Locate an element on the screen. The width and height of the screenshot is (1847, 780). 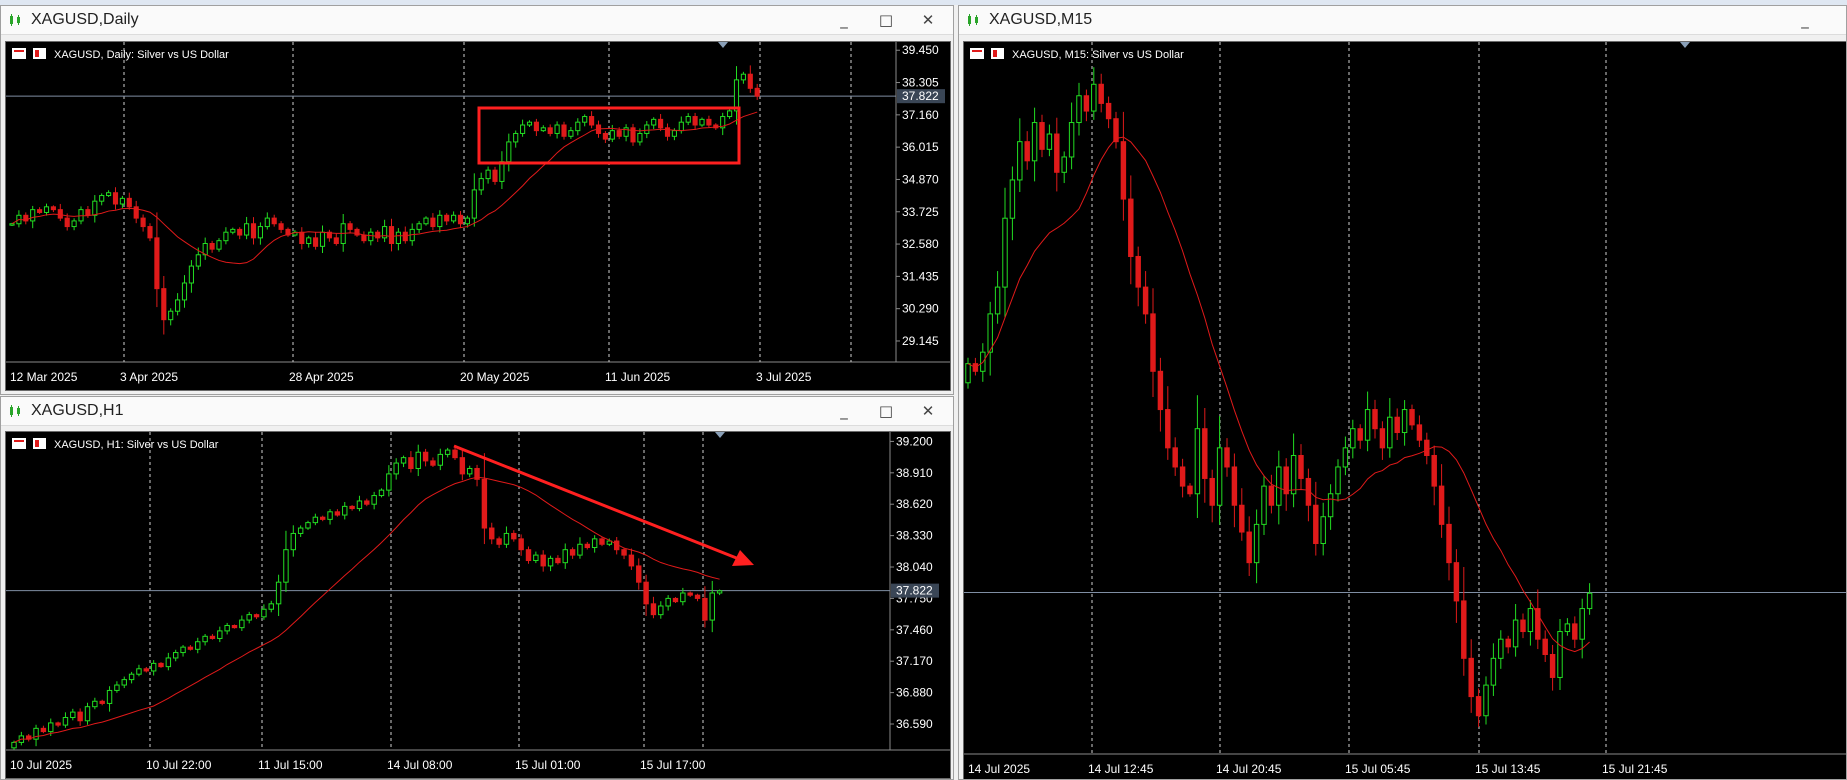
price-tick-label: 38.330 is located at coordinates (914, 536).